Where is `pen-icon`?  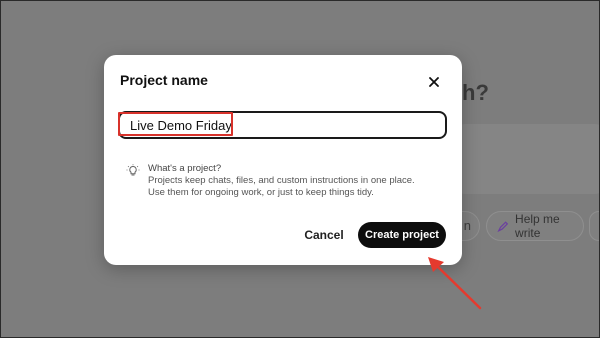 pen-icon is located at coordinates (503, 226).